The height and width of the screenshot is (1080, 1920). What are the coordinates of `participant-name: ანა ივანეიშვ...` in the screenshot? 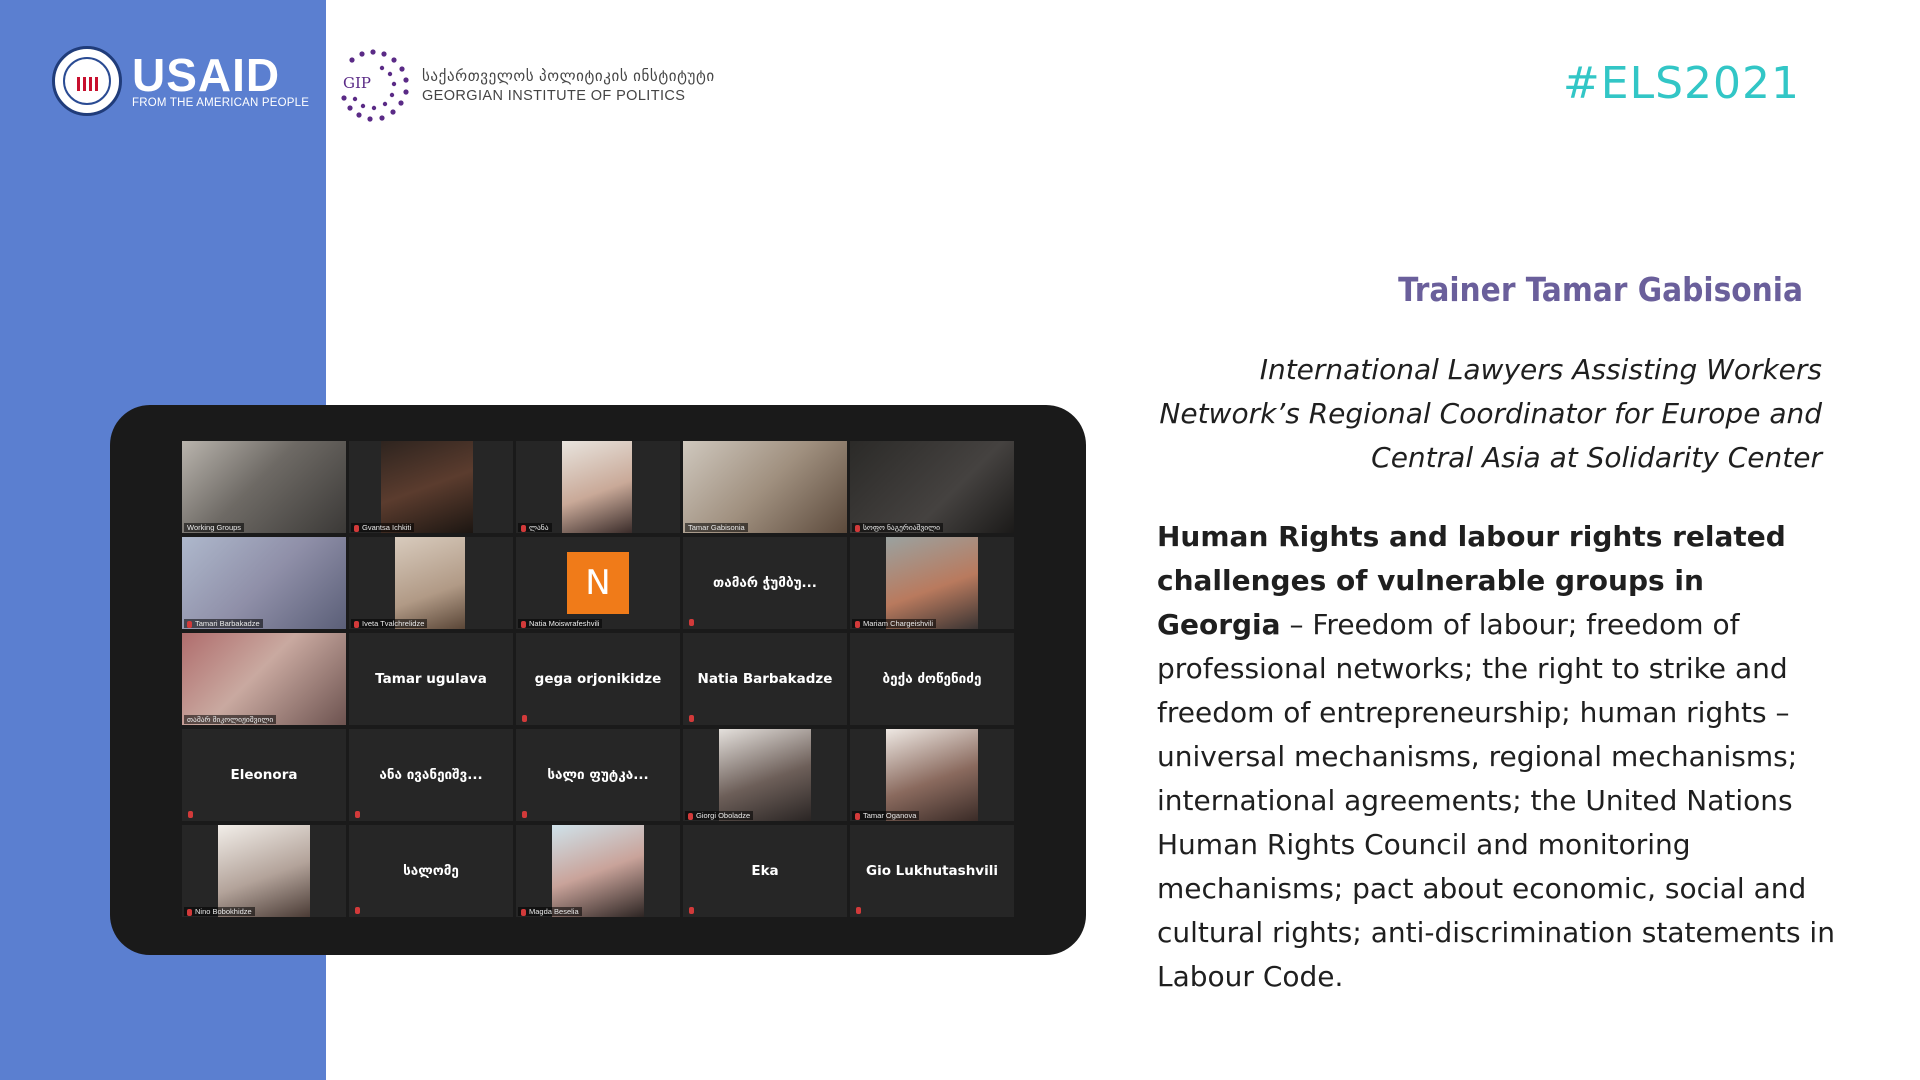 It's located at (431, 775).